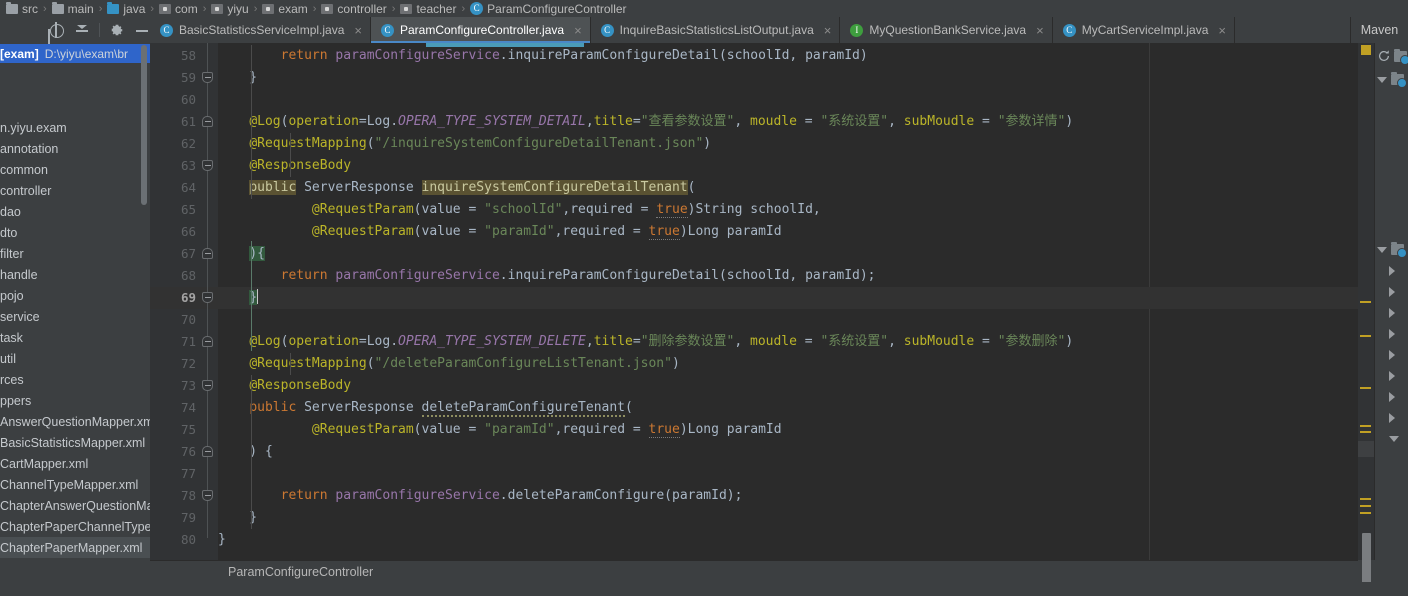  What do you see at coordinates (788, 386) in the screenshot?
I see `code-line: @ResponseBody` at bounding box center [788, 386].